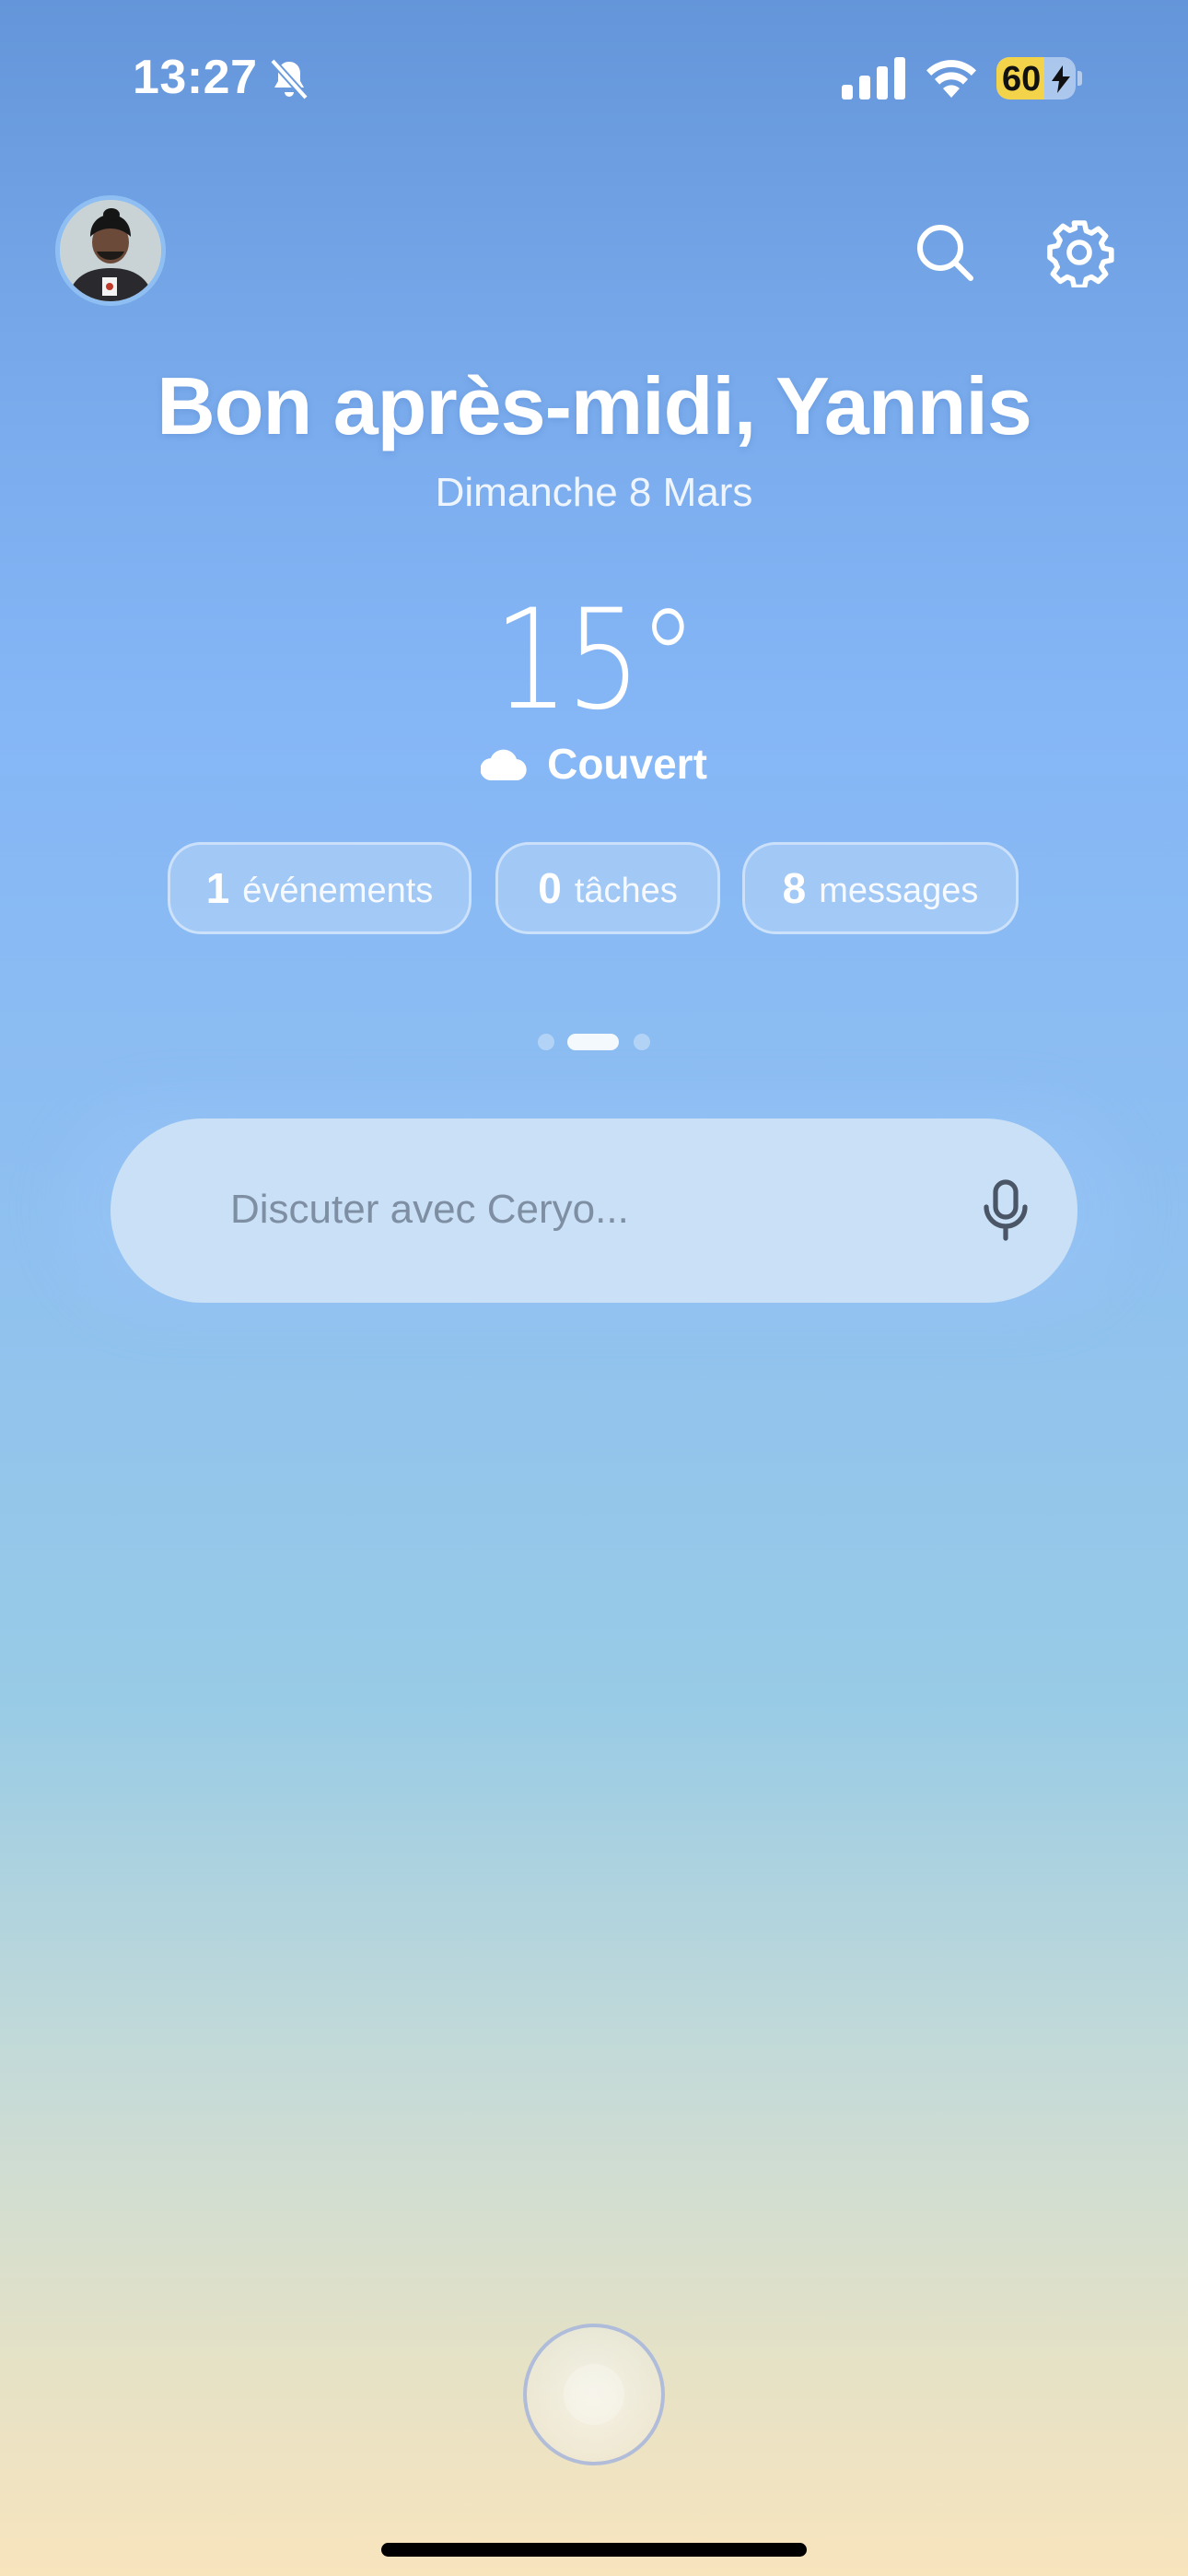  I want to click on messages-pill: 8 messages, so click(880, 888).